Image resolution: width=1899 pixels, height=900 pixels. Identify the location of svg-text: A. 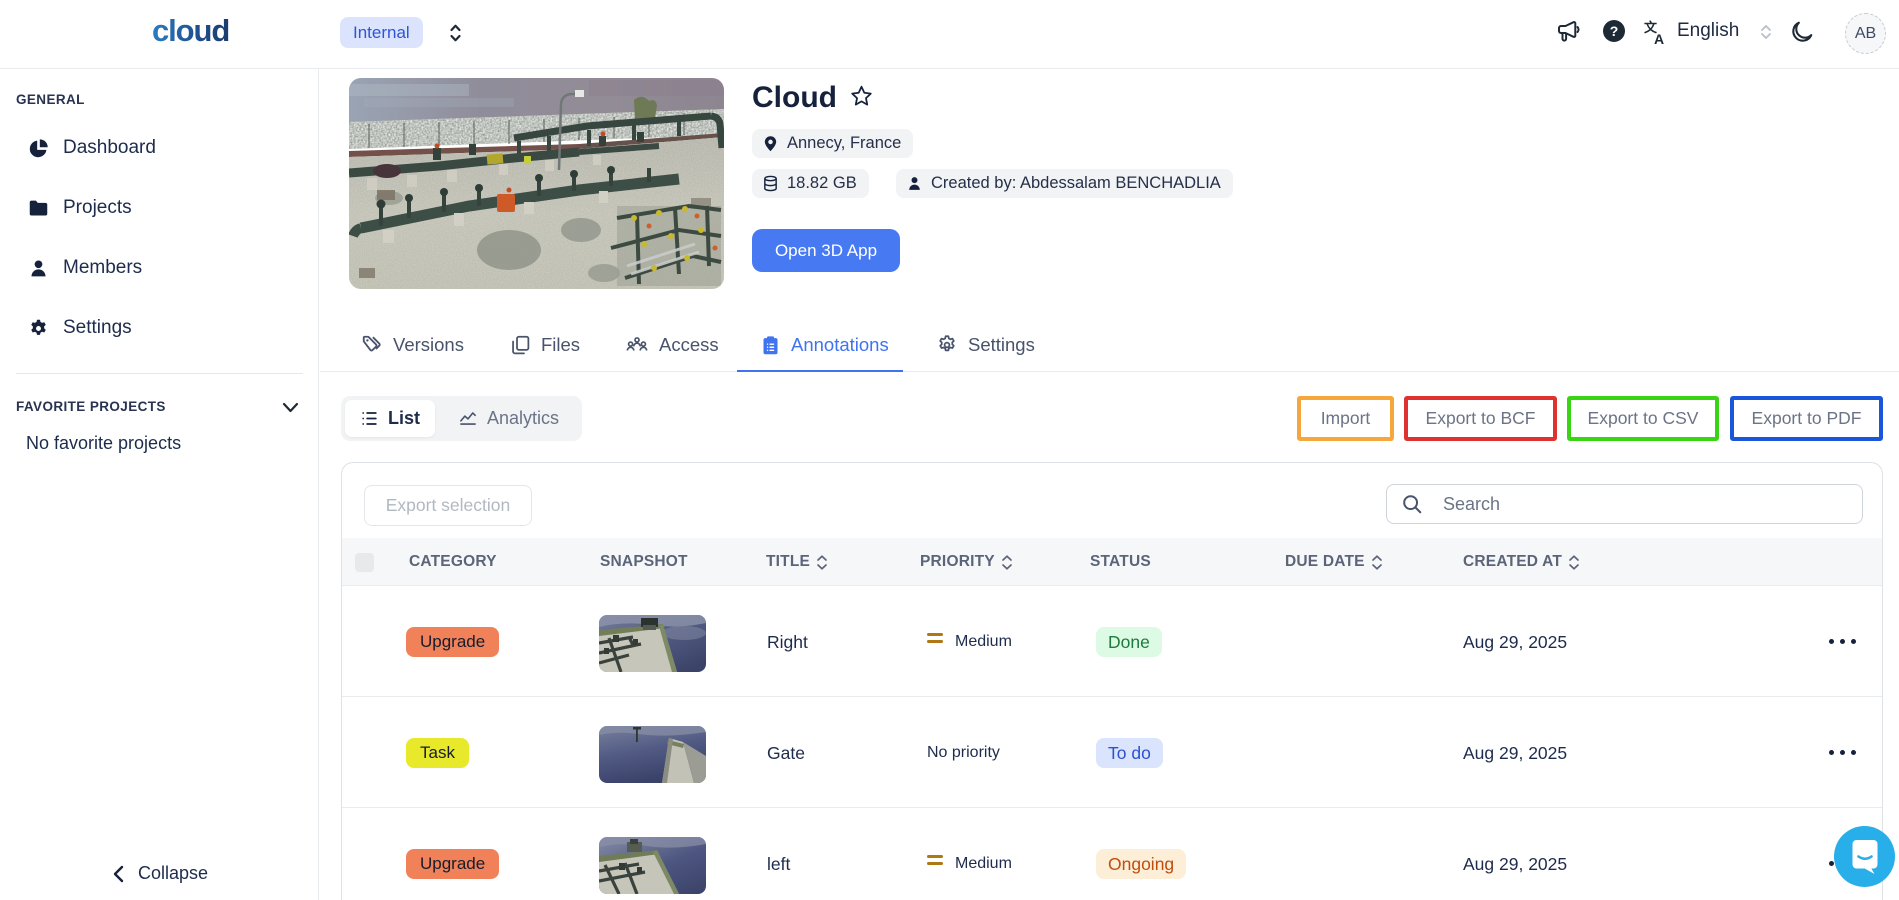
(1659, 38).